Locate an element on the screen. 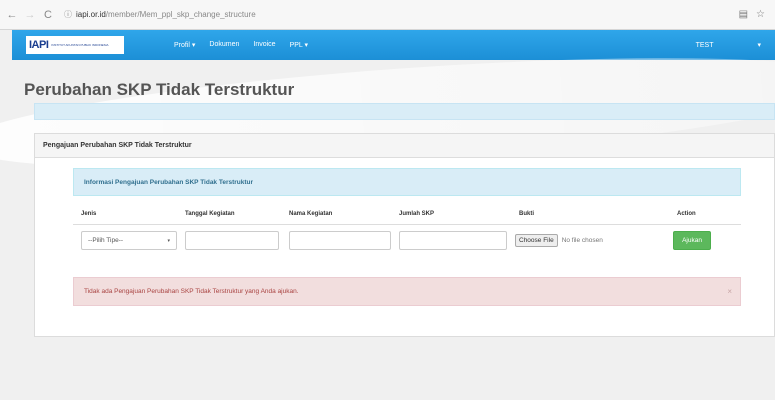 This screenshot has width=775, height=400. menu-invoice: Invoice is located at coordinates (264, 45).